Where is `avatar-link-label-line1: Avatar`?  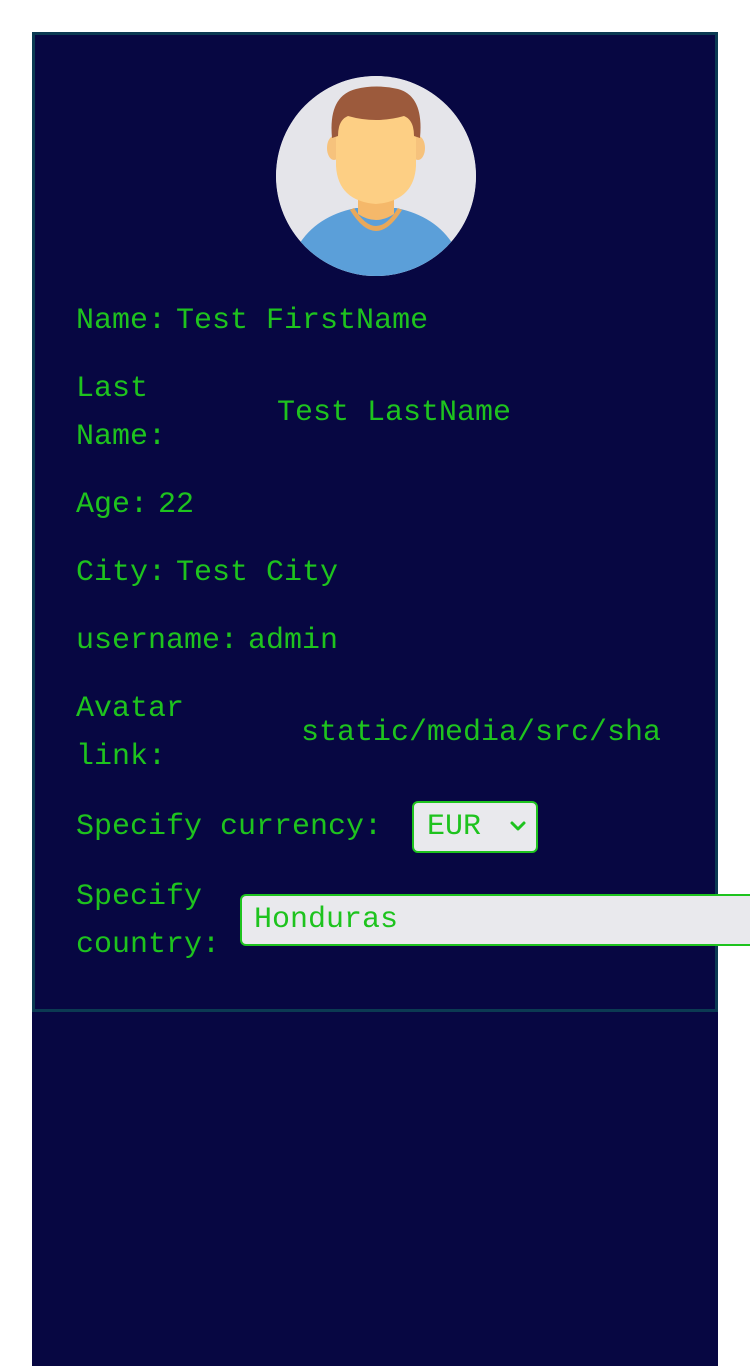 avatar-link-label-line1: Avatar is located at coordinates (130, 709).